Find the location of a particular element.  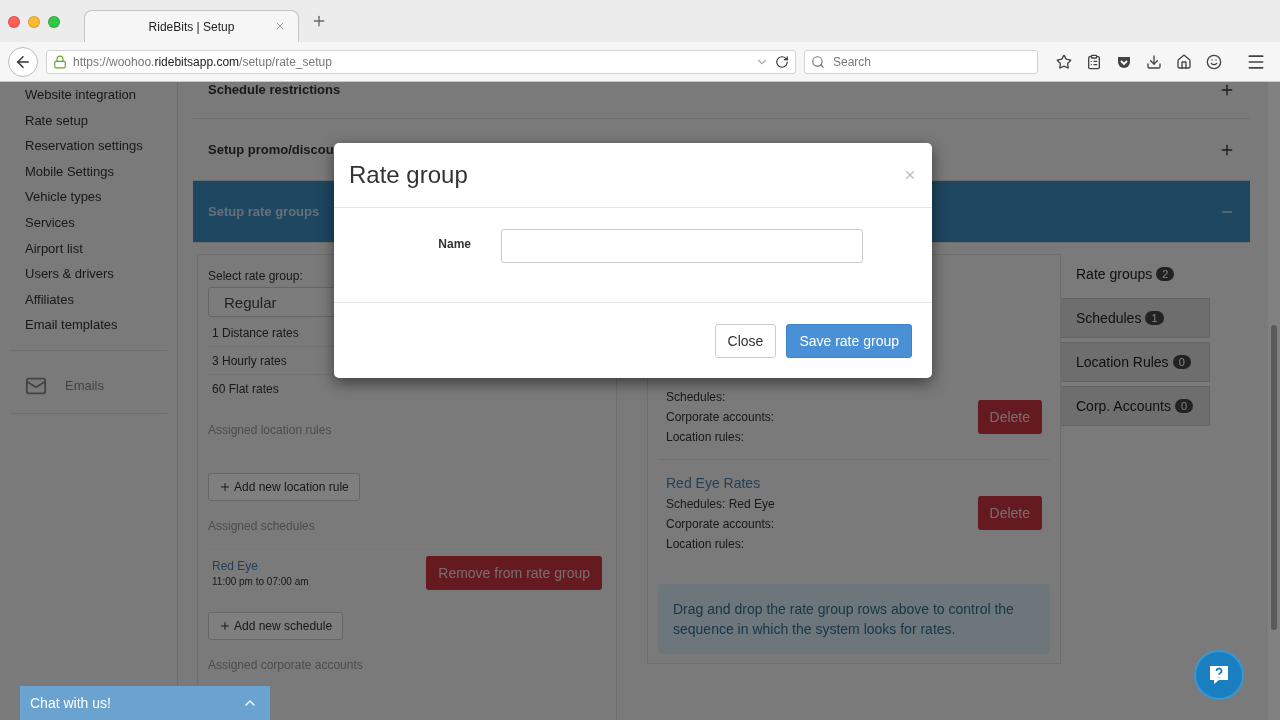

section-title: Setup promo/discou is located at coordinates (271, 149).